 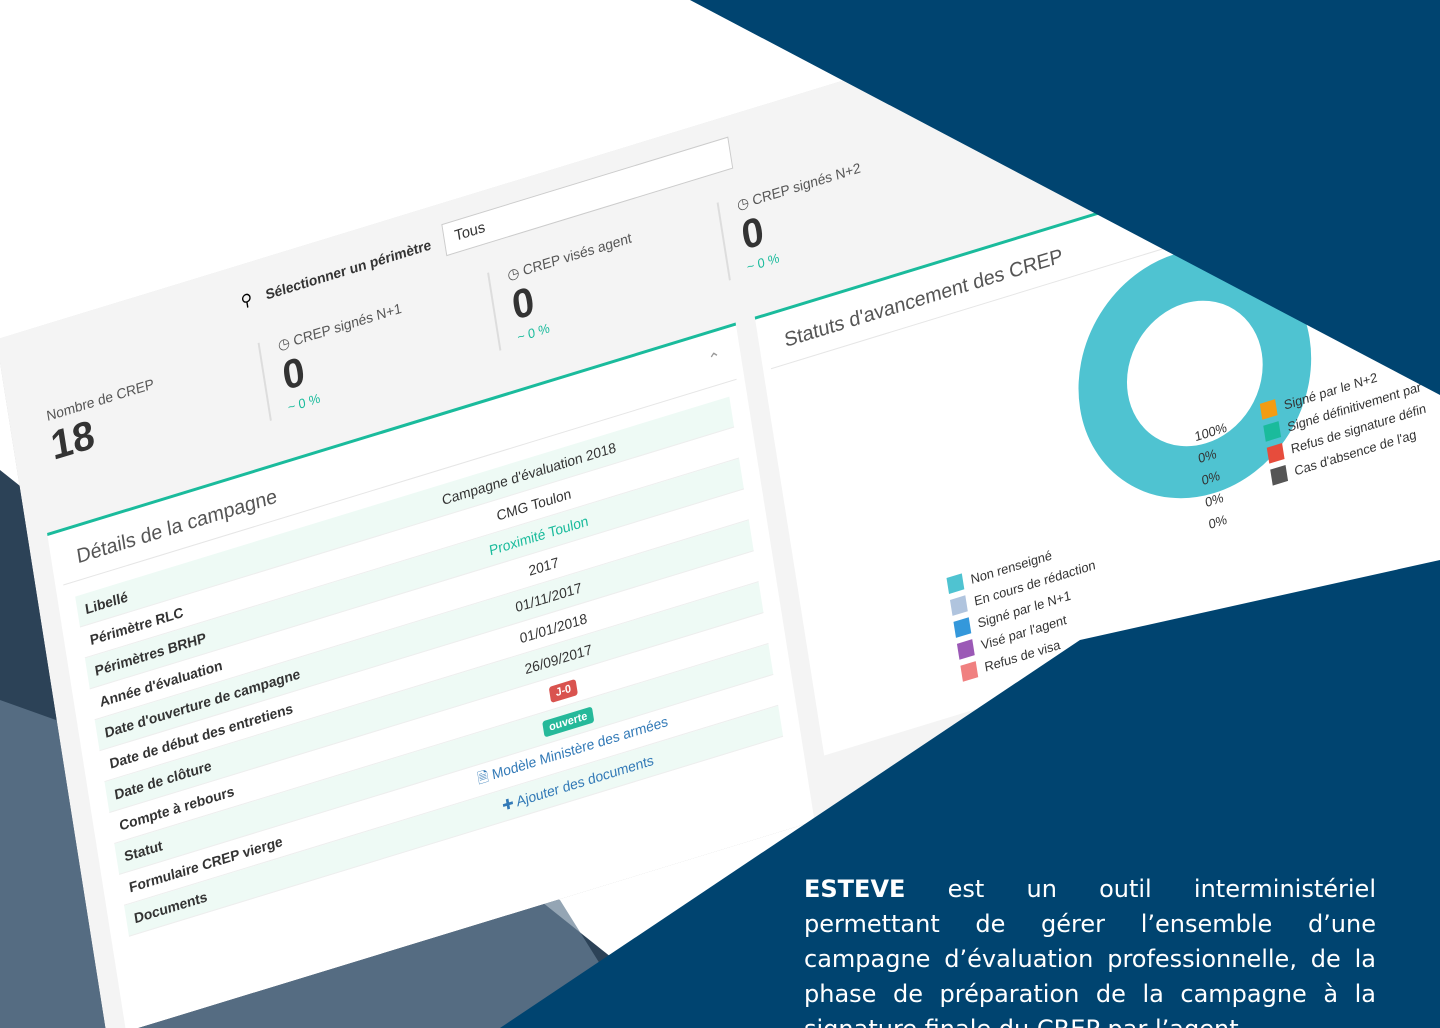 I want to click on share-icon: ⚲, so click(x=246, y=301).